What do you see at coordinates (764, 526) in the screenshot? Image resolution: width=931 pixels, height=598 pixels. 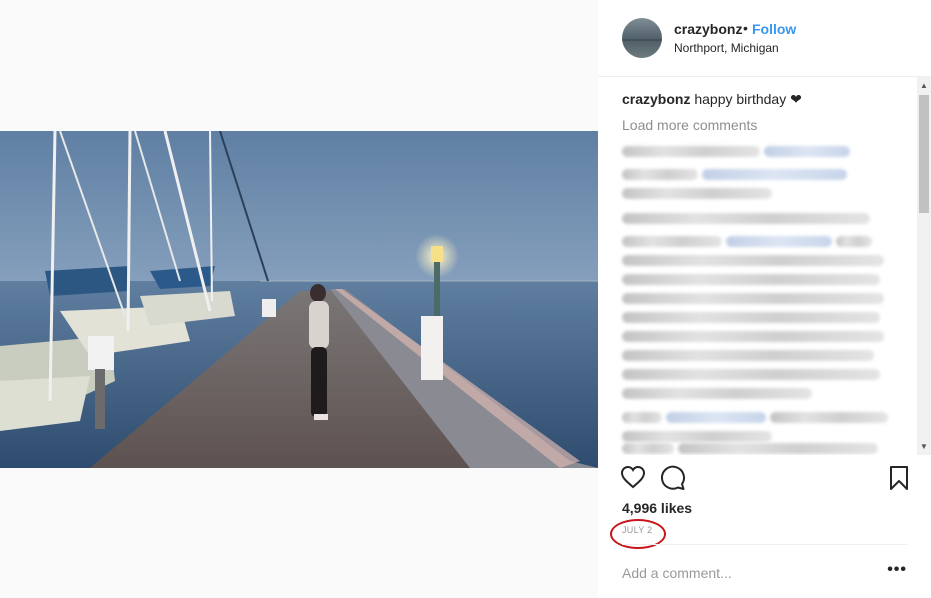 I see `post-actions: 4,996 likes JULY 2 Add a comment... •••` at bounding box center [764, 526].